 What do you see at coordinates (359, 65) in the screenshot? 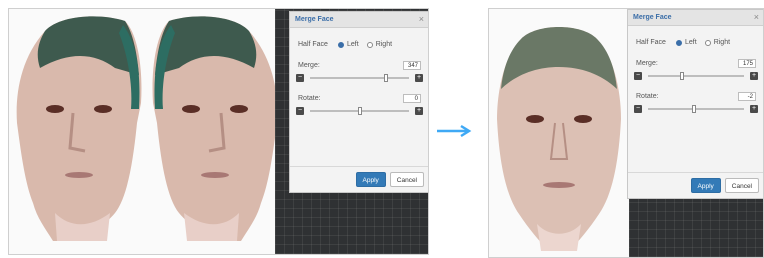
I see `merge-label-row: Merge: 347` at bounding box center [359, 65].